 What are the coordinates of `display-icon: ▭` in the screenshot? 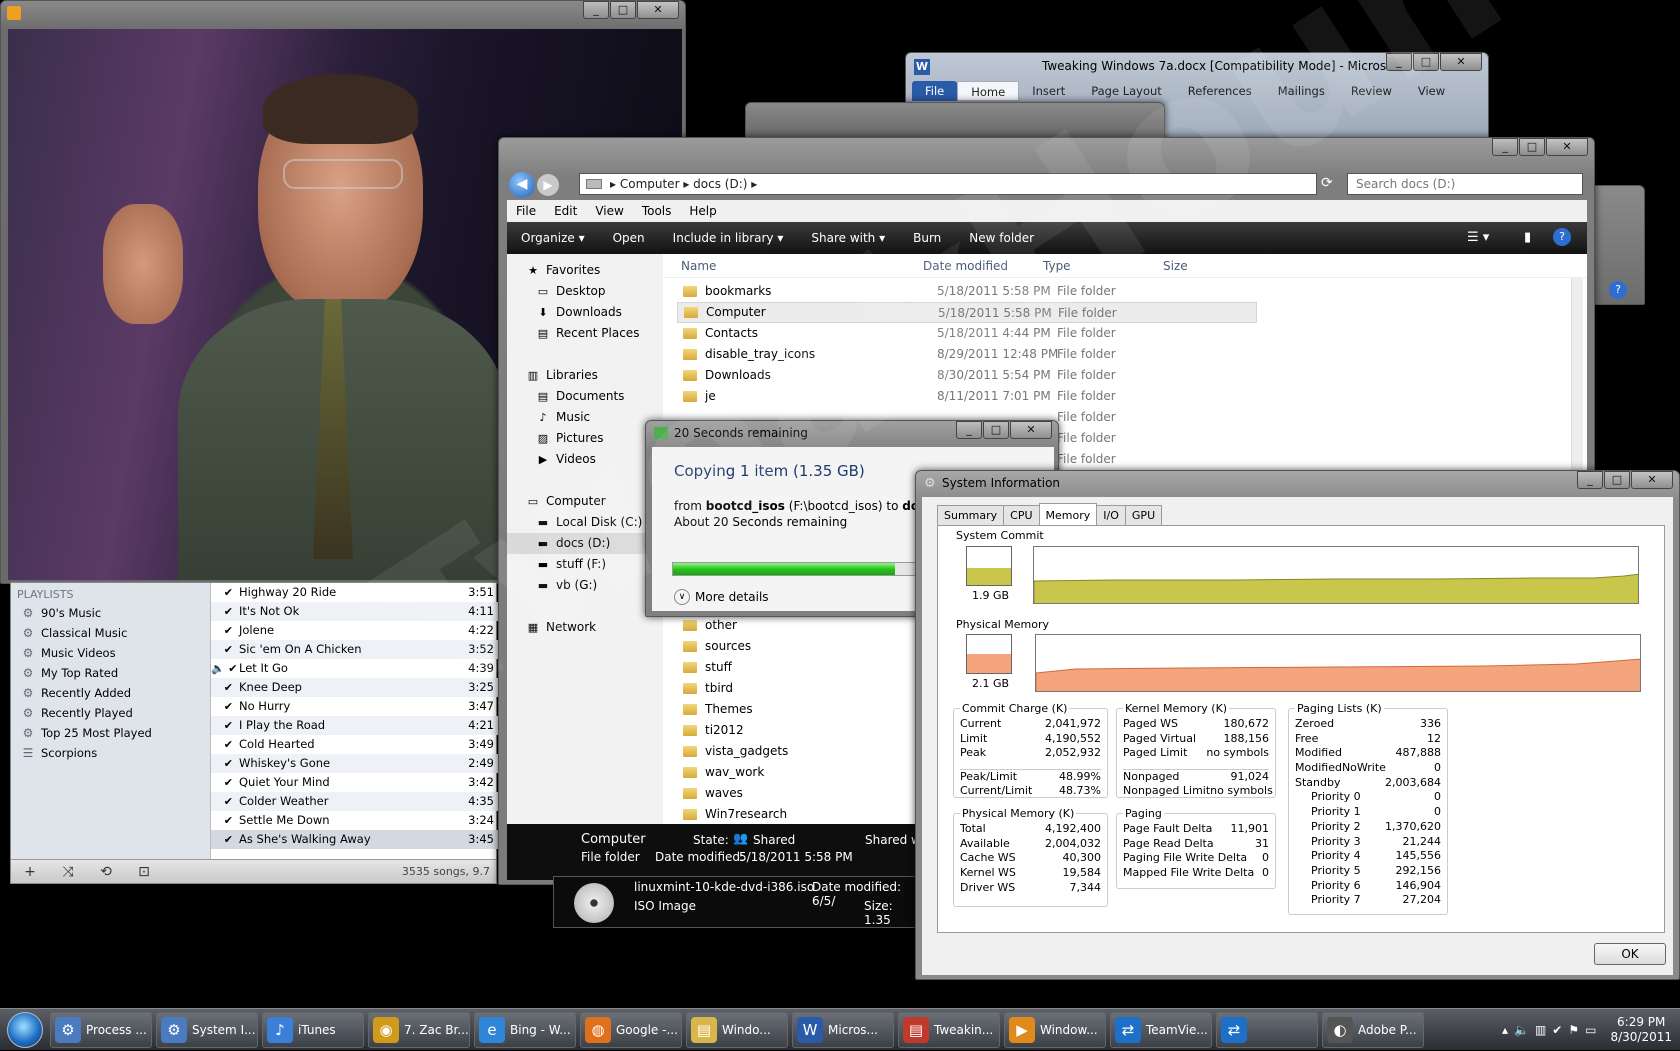 It's located at (1590, 1030).